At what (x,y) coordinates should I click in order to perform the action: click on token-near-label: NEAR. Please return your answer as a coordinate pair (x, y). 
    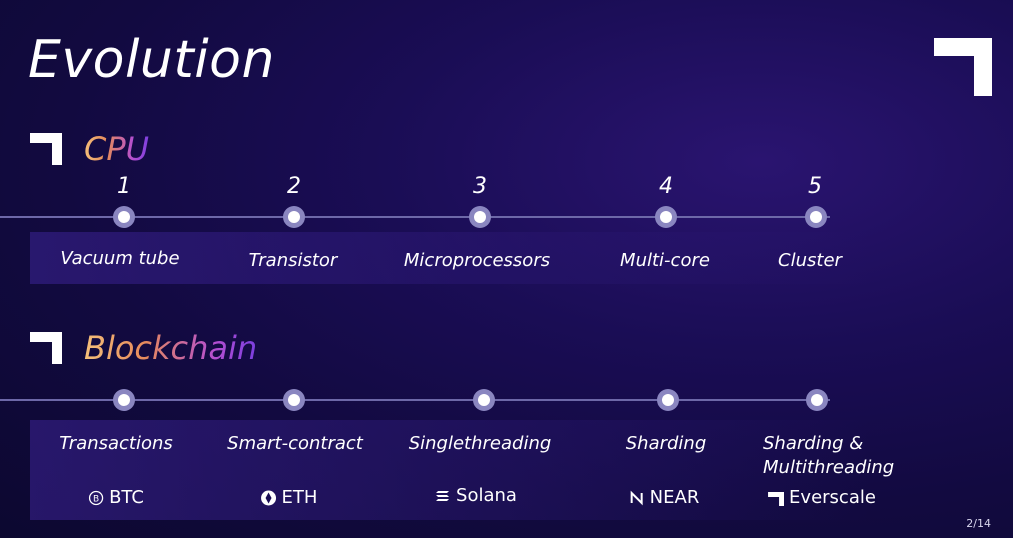
    Looking at the image, I should click on (674, 497).